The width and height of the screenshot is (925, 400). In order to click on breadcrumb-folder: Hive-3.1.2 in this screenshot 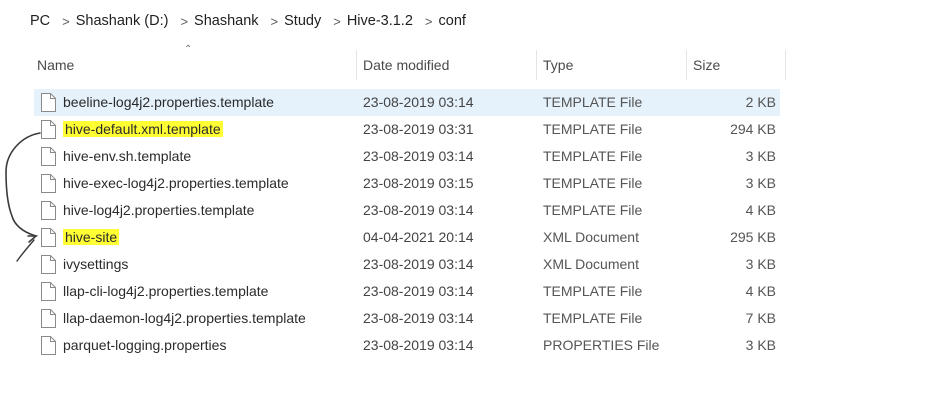, I will do `click(380, 21)`.